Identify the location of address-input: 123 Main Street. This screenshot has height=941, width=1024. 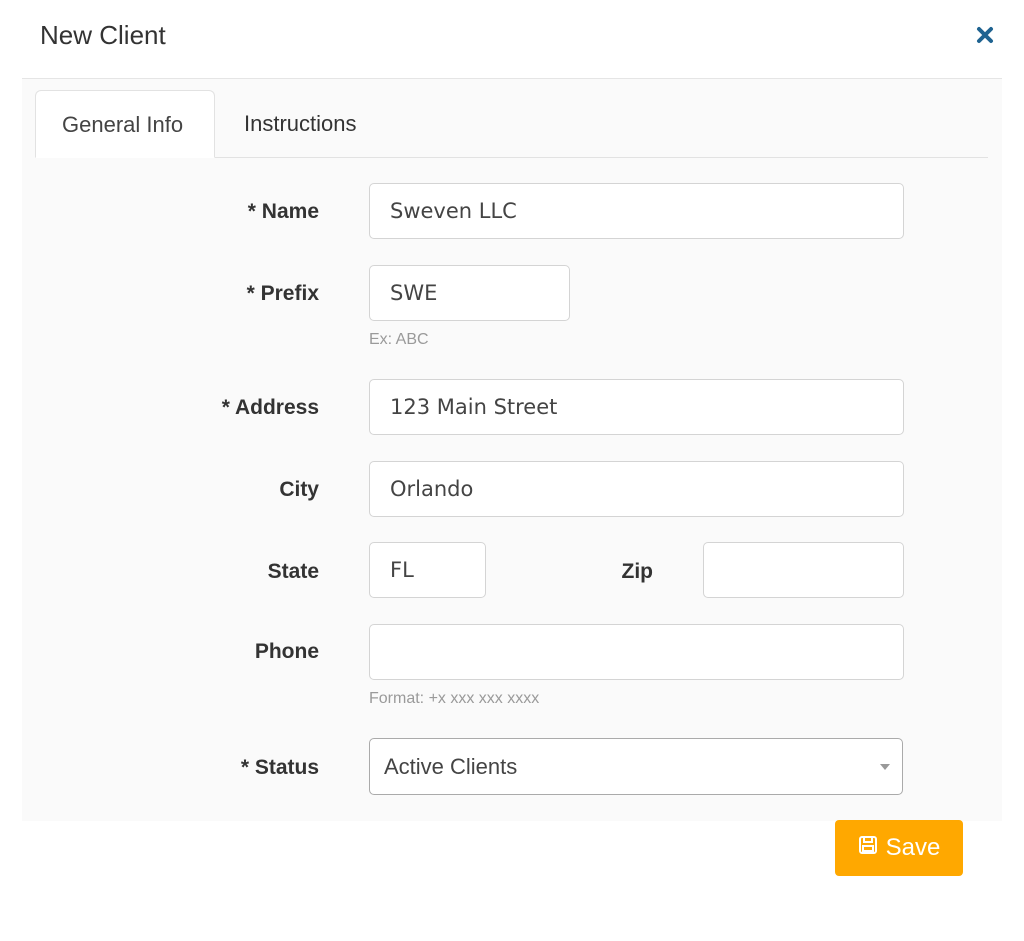
(636, 407).